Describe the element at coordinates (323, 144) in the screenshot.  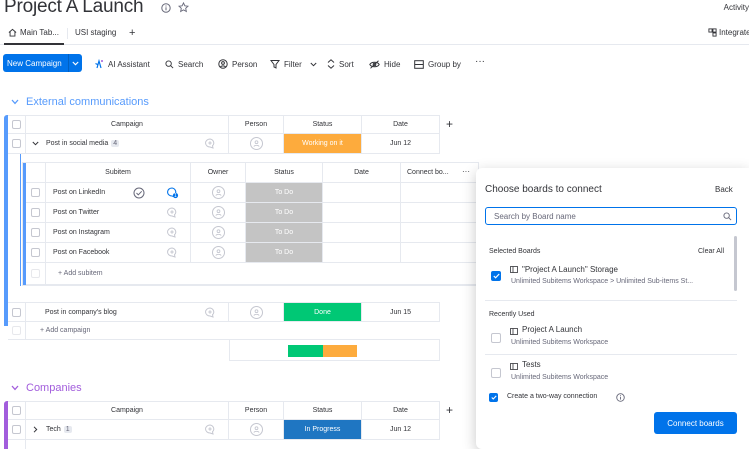
I see `status-cell: Working on it` at that location.